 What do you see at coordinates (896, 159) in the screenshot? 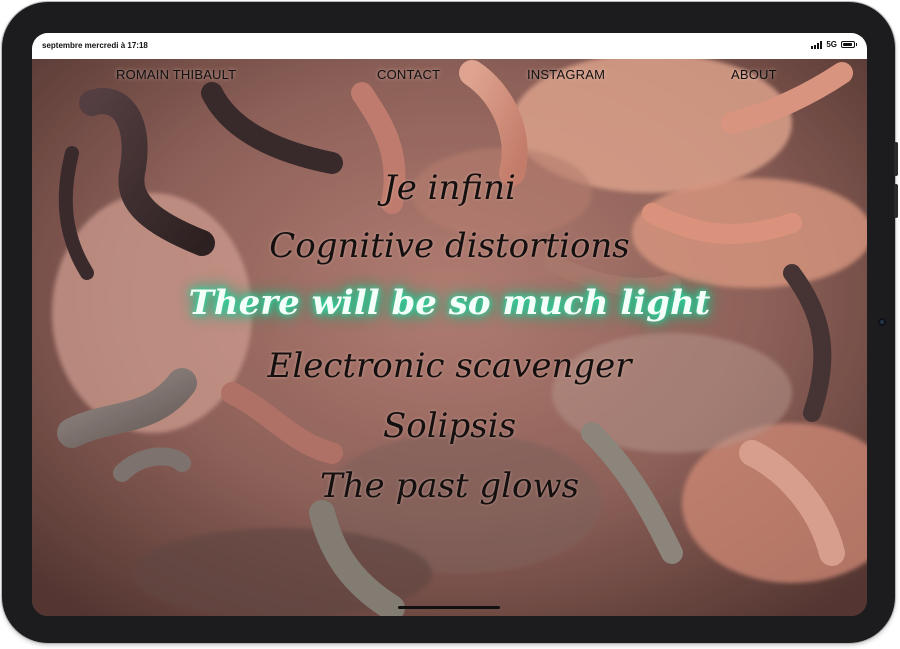
I see `volume-up-button` at bounding box center [896, 159].